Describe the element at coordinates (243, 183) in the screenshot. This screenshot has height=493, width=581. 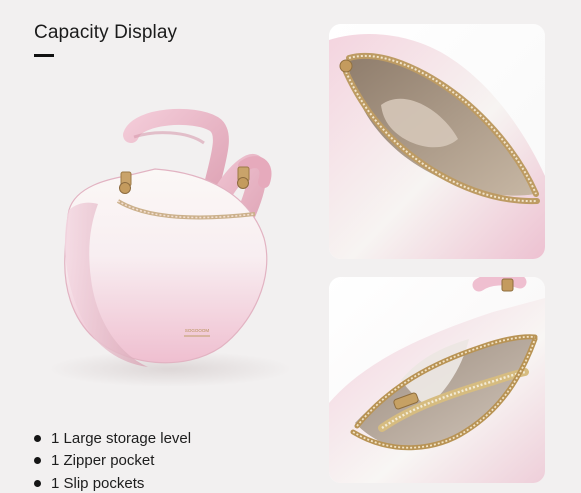
I see `strap-hardware` at that location.